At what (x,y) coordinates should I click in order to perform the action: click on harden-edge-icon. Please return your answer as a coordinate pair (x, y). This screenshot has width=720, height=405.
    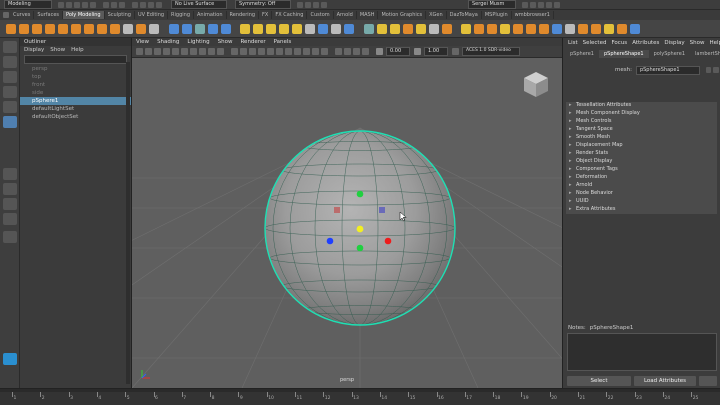
    Looking at the image, I should click on (544, 28).